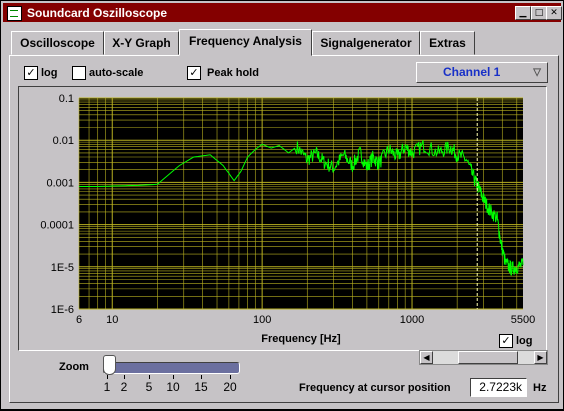  I want to click on y-tick-label: 0.1, so click(66, 99).